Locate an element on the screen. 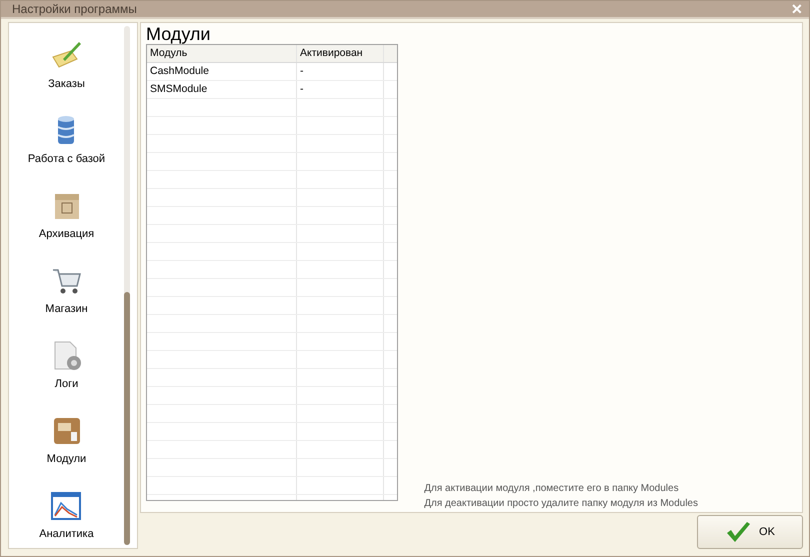  table-cell: CashModule is located at coordinates (222, 71).